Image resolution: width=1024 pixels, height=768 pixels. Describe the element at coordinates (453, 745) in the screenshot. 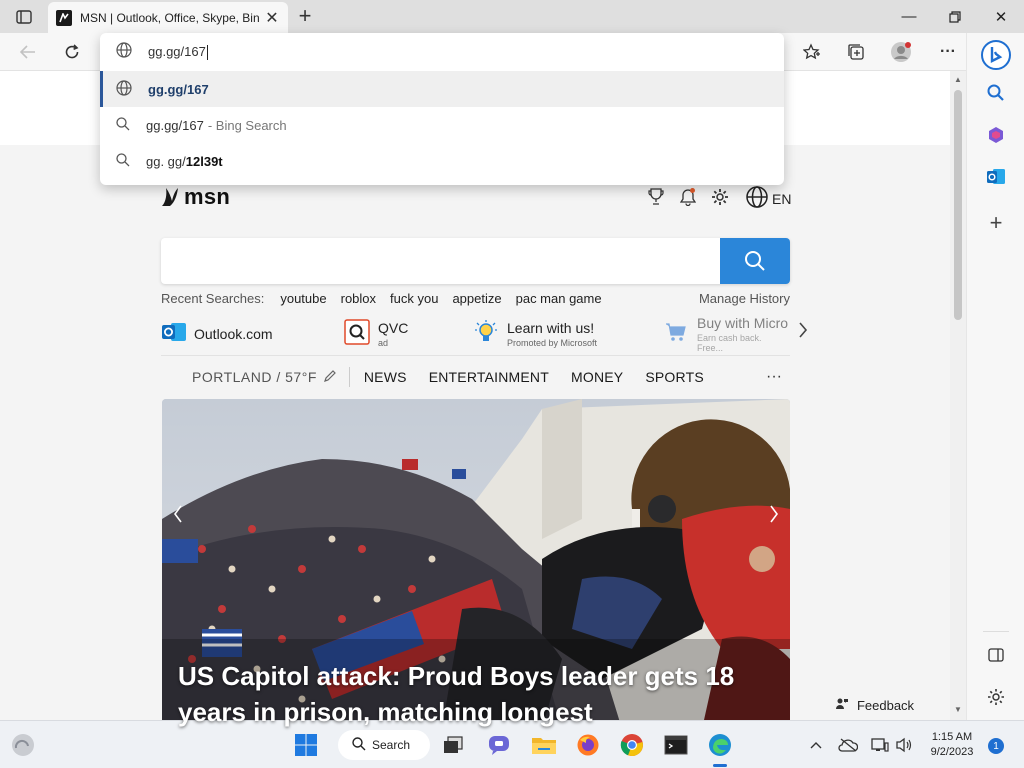

I see `task-view-icon` at that location.